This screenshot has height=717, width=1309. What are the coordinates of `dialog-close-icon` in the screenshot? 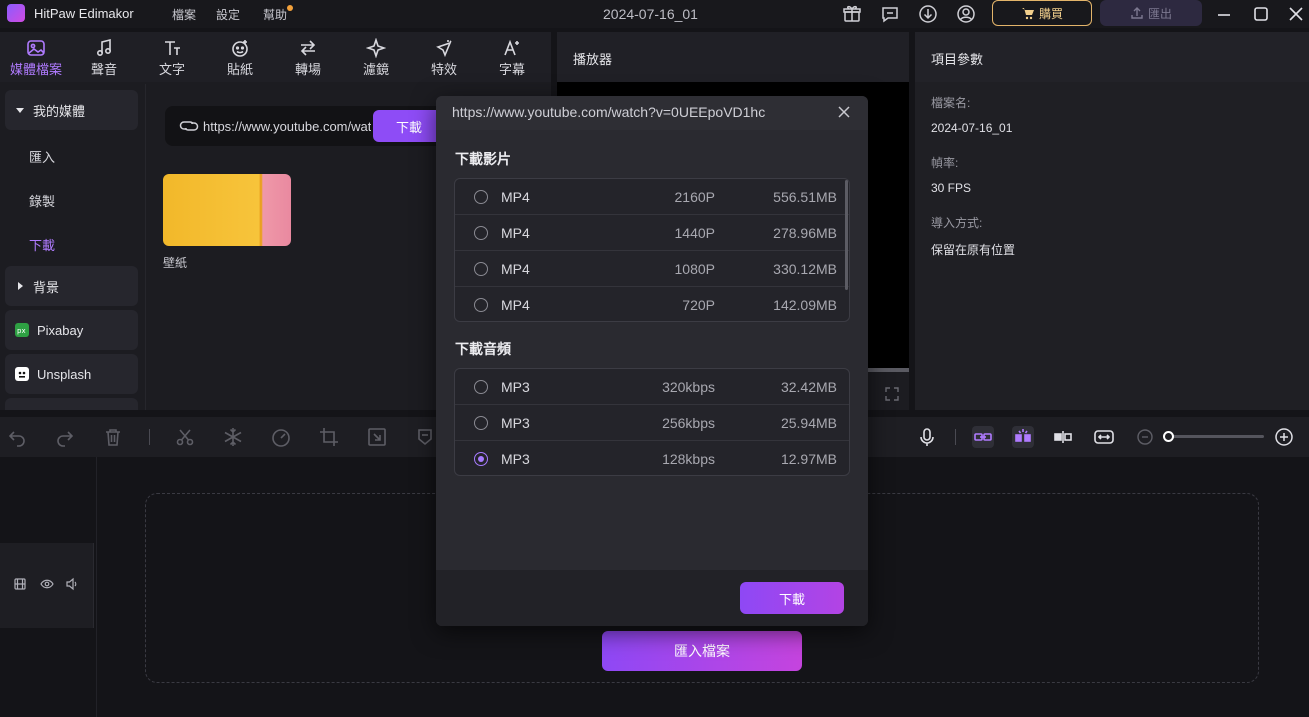 It's located at (844, 112).